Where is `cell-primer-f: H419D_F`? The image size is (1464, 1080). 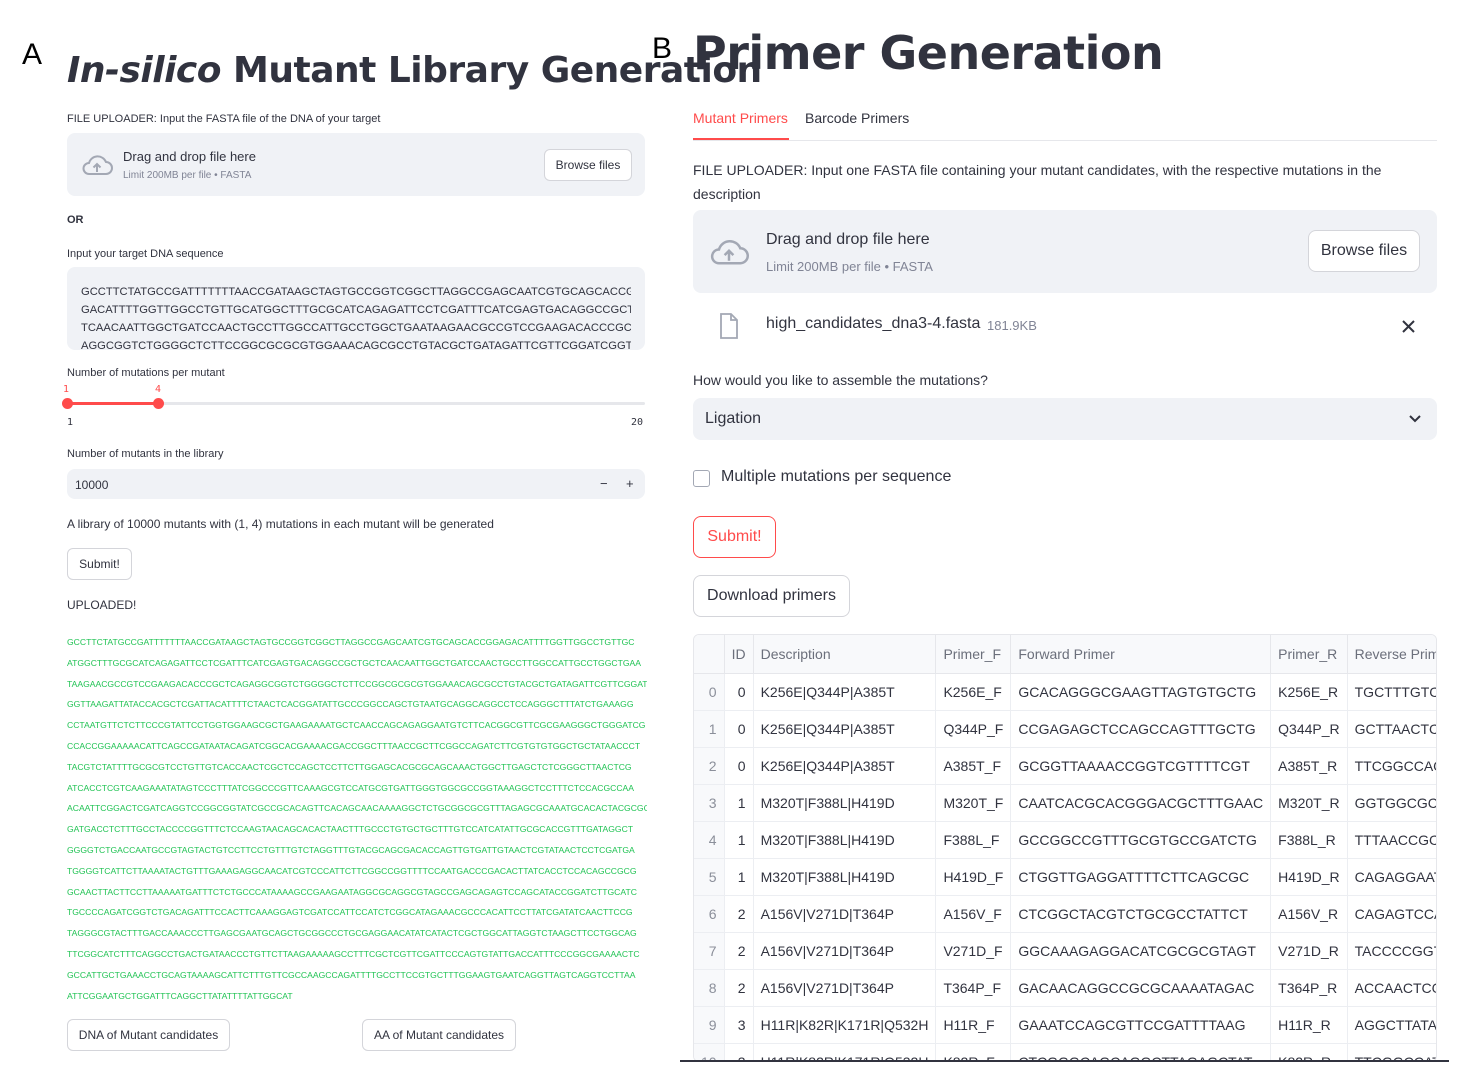 cell-primer-f: H419D_F is located at coordinates (973, 877).